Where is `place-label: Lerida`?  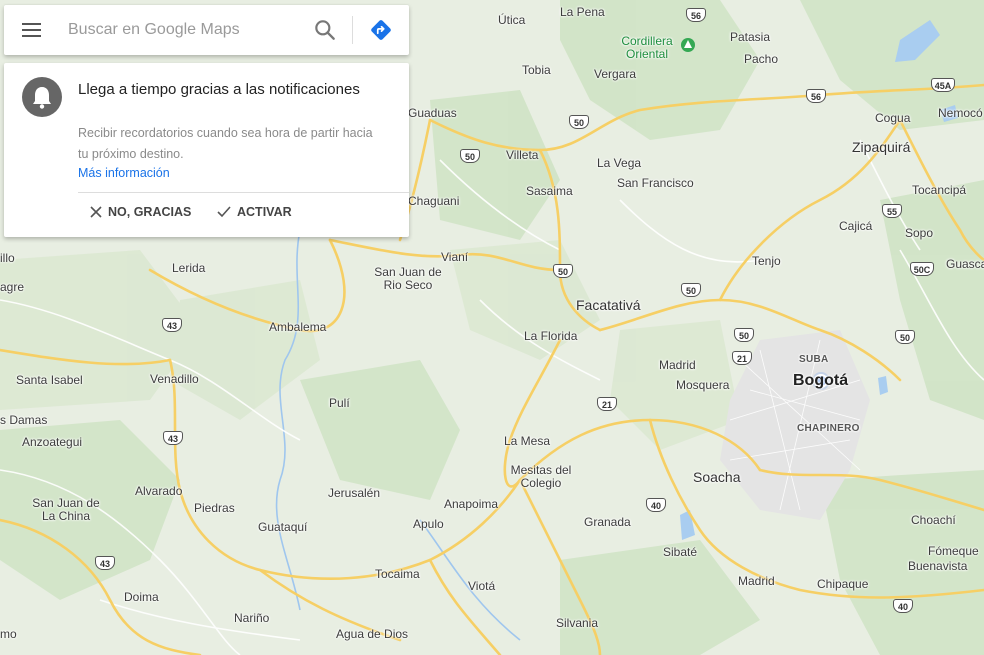
place-label: Lerida is located at coordinates (188, 268).